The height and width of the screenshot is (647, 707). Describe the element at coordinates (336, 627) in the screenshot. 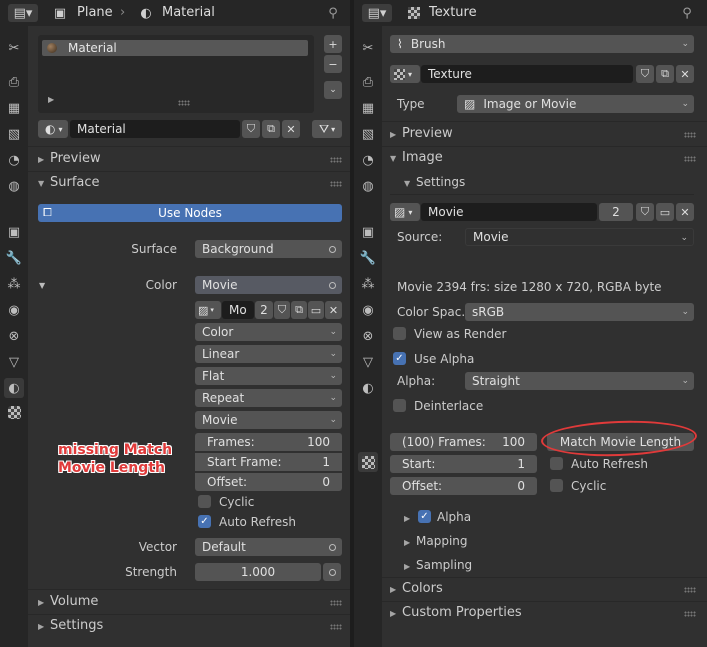

I see `settings-grip-icon` at that location.